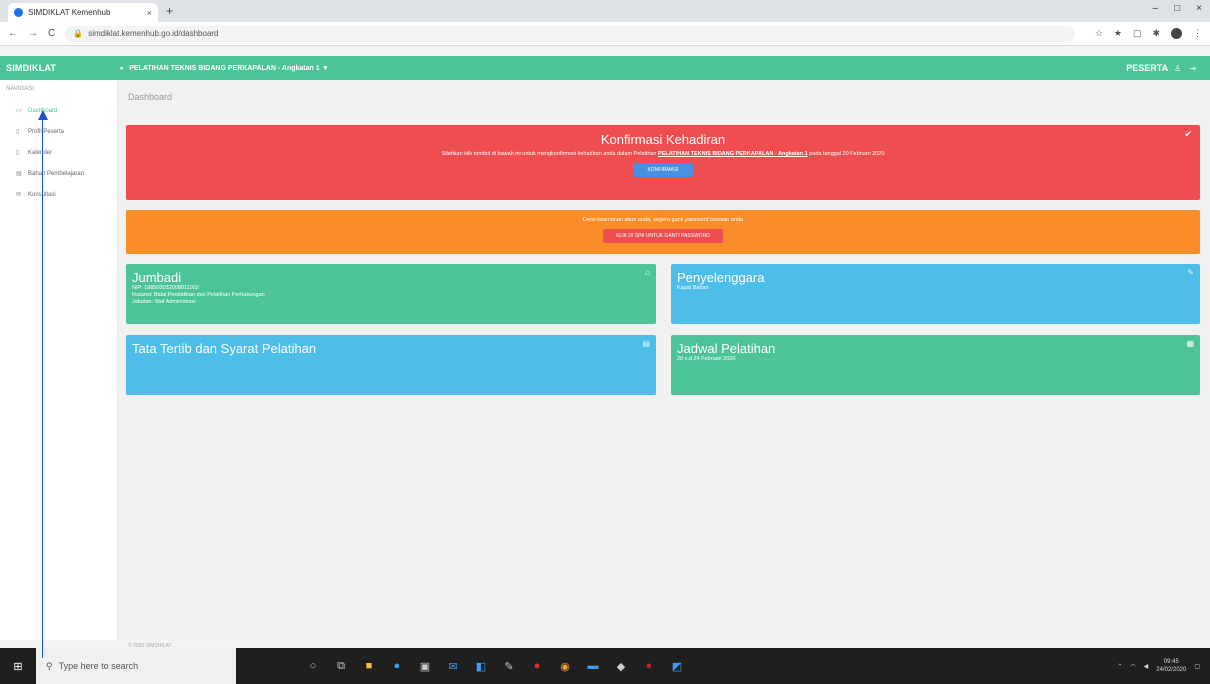 This screenshot has width=1210, height=684. What do you see at coordinates (149, 13) in the screenshot?
I see `tab-close-icon: ×` at bounding box center [149, 13].